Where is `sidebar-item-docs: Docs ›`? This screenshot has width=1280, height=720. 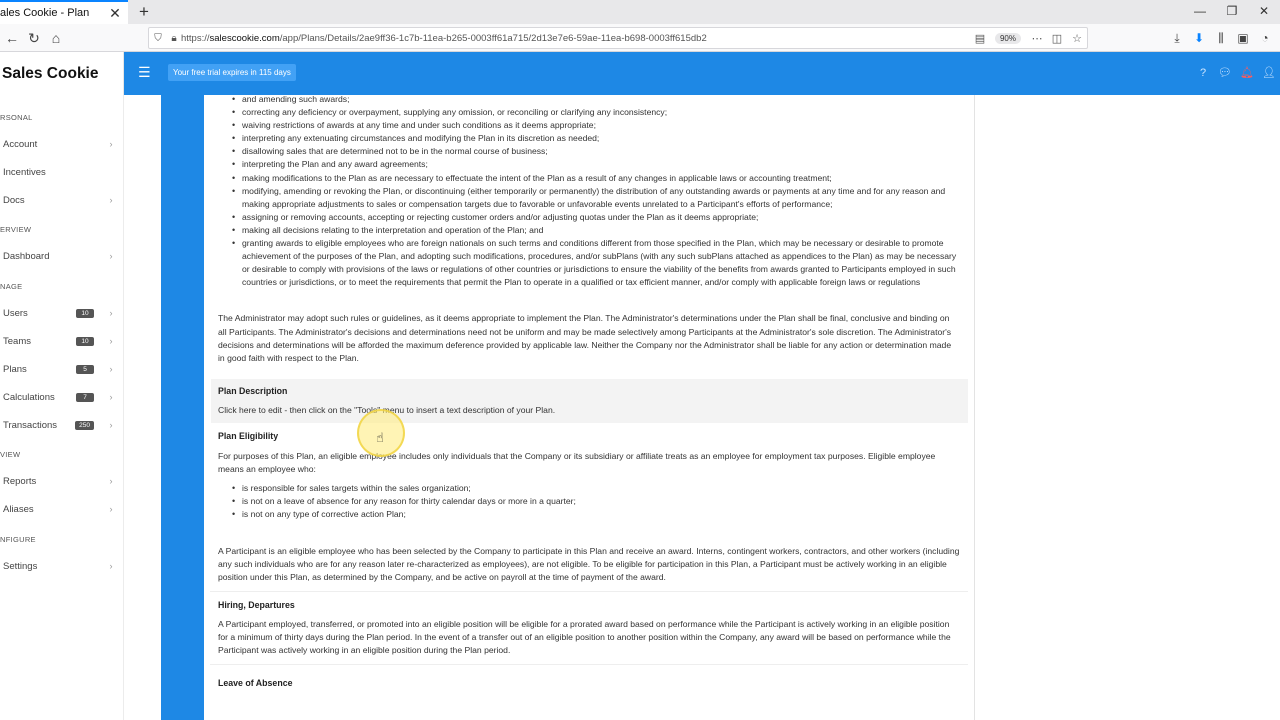 sidebar-item-docs: Docs › is located at coordinates (62, 200).